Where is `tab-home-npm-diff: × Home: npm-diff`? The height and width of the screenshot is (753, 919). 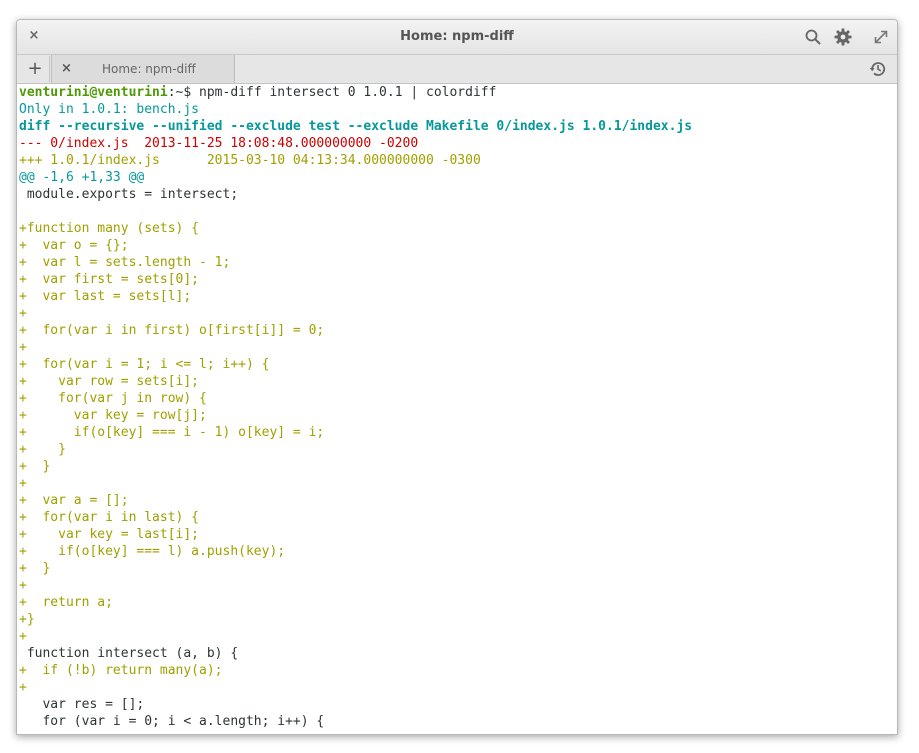
tab-home-npm-diff: × Home: npm-diff is located at coordinates (143, 69).